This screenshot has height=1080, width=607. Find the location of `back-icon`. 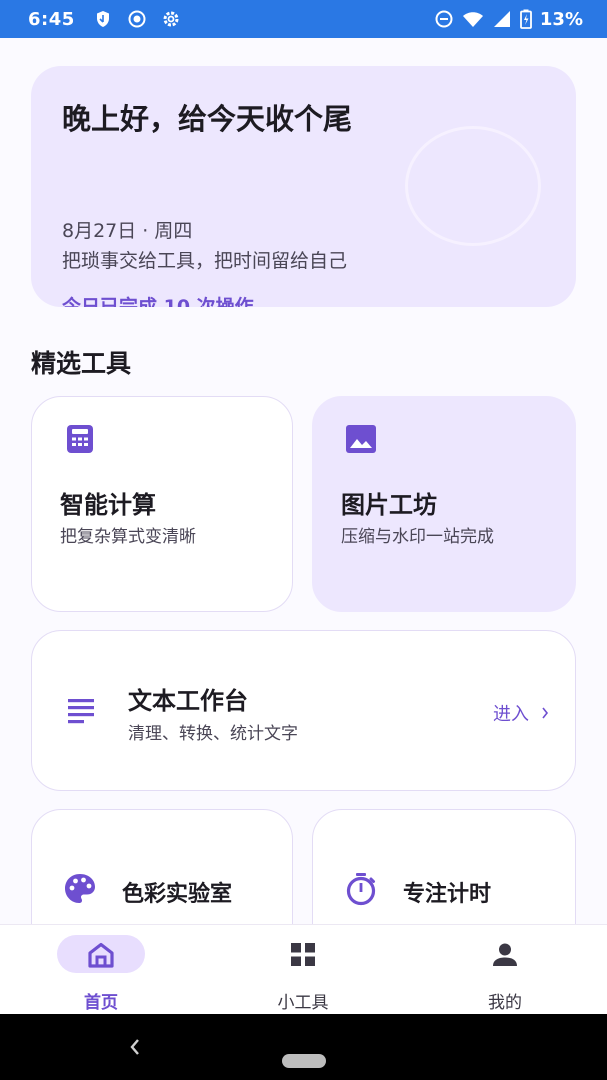

back-icon is located at coordinates (135, 1047).